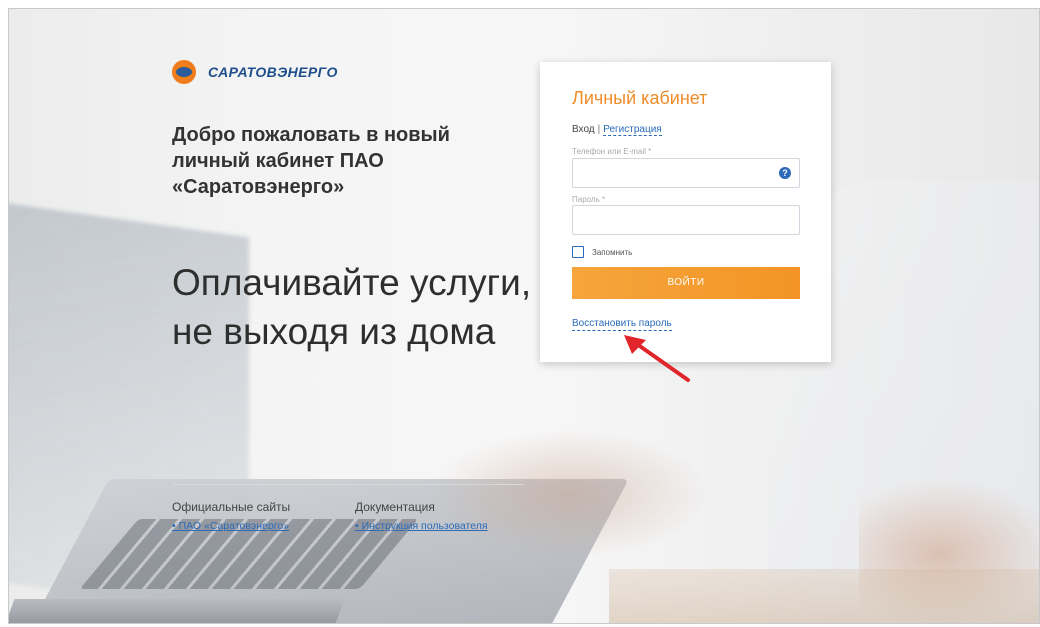 Image resolution: width=1040 pixels, height=627 pixels. What do you see at coordinates (578, 252) in the screenshot?
I see `remember-checkbox` at bounding box center [578, 252].